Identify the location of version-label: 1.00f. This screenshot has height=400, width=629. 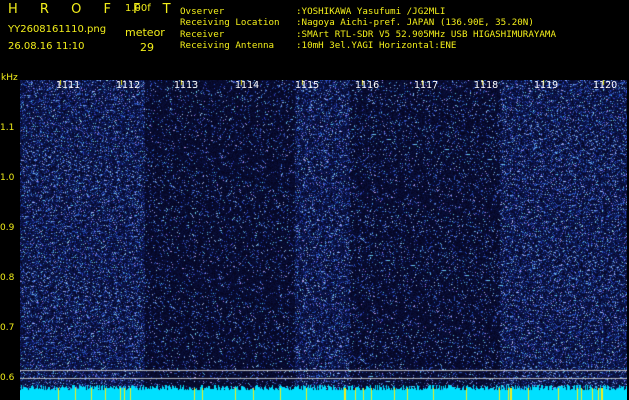
(138, 8).